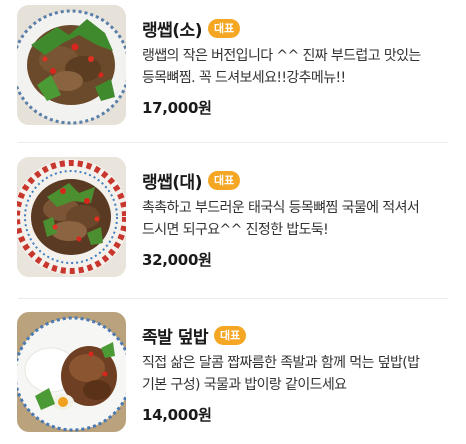 This screenshot has width=466, height=444. Describe the element at coordinates (172, 182) in the screenshot. I see `menu-item-name: 랭쌥(대)` at that location.